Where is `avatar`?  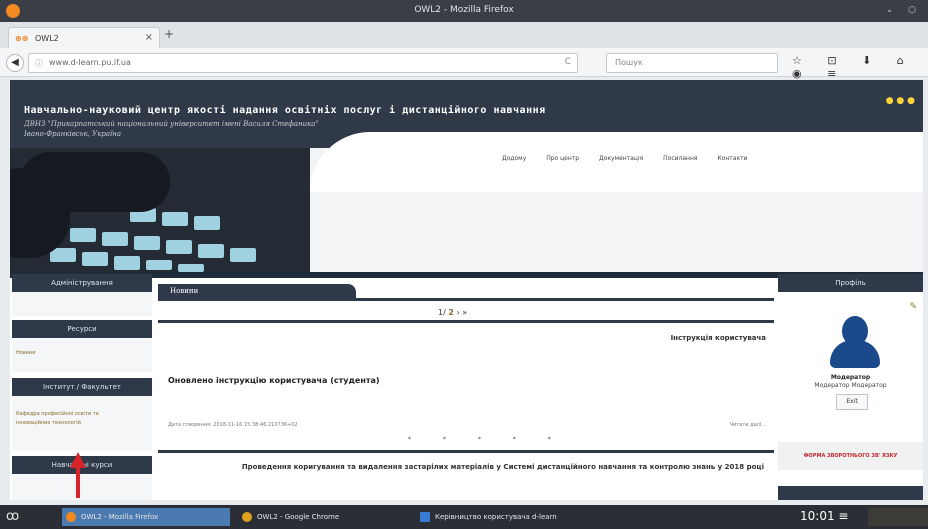
avatar is located at coordinates (855, 342).